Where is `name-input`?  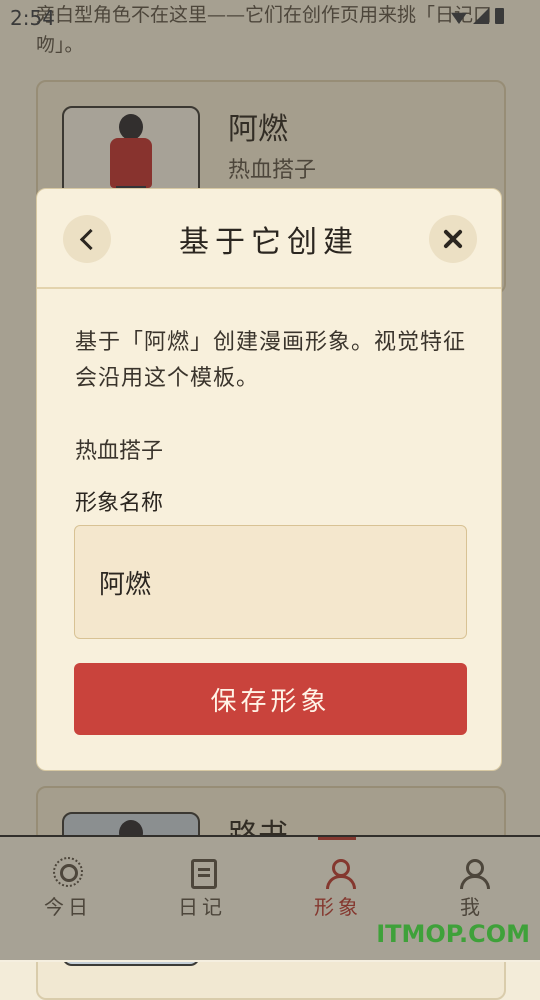 name-input is located at coordinates (270, 582).